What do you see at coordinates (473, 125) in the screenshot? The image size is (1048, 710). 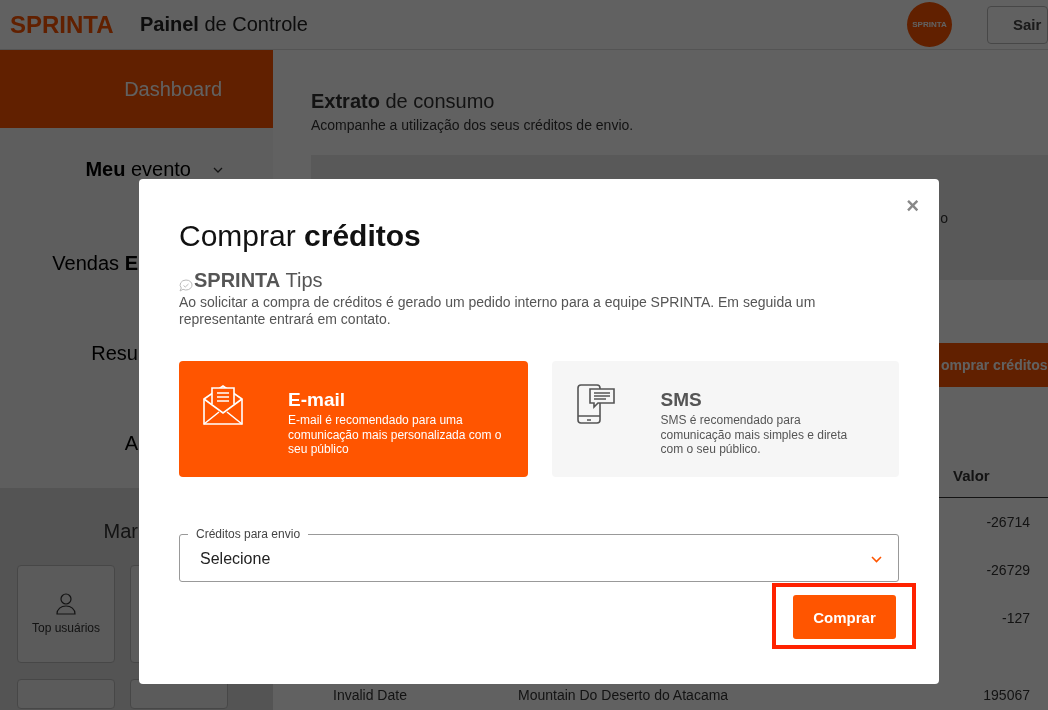 I see `section-subtitle: Acompanhe a utilização dos seus créditos de envio.` at bounding box center [473, 125].